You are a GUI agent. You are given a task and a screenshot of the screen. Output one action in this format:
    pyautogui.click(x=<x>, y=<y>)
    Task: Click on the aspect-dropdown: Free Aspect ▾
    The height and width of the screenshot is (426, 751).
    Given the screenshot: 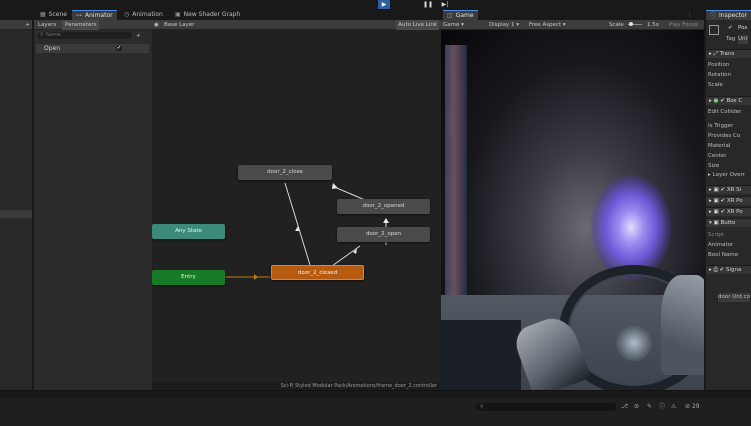 What is the action you would take?
    pyautogui.click(x=547, y=25)
    